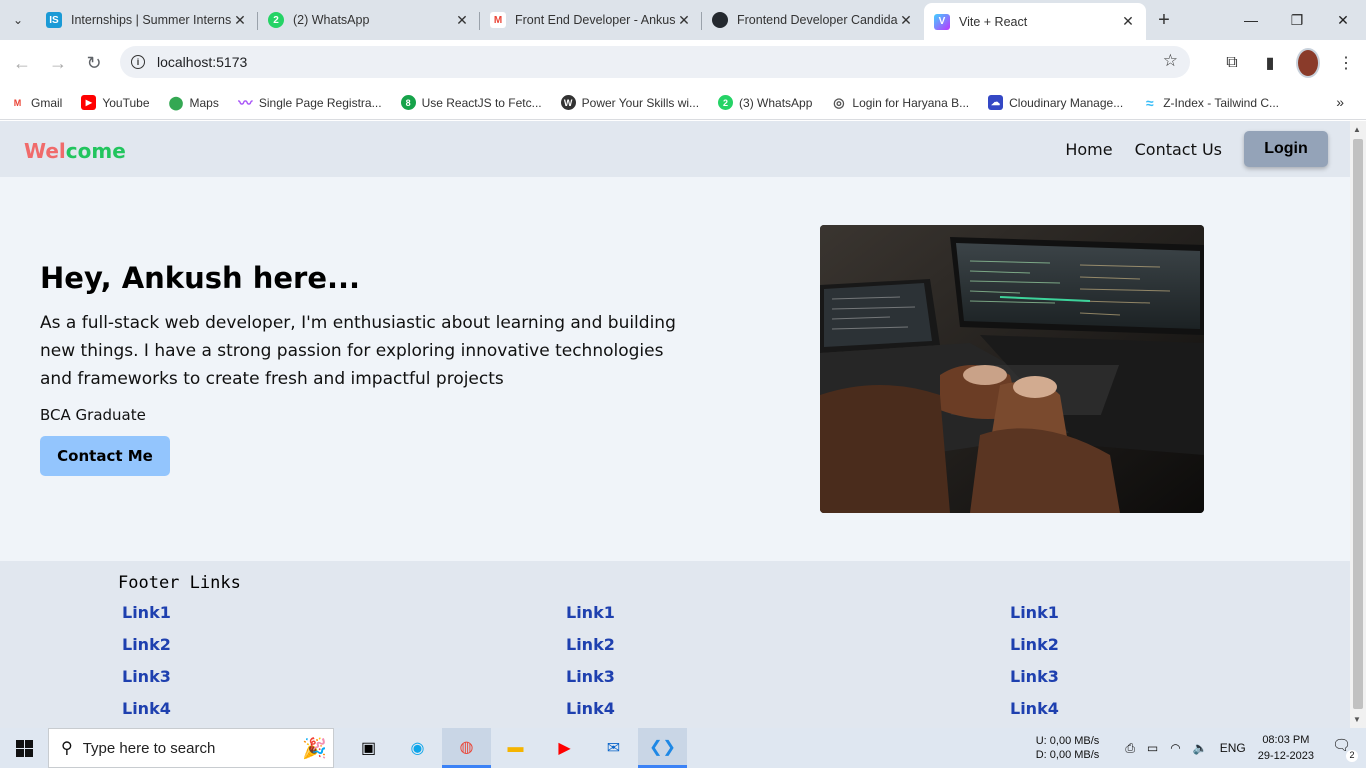  Describe the element at coordinates (1297, 20) in the screenshot. I see `restore-icon: ❐` at that location.